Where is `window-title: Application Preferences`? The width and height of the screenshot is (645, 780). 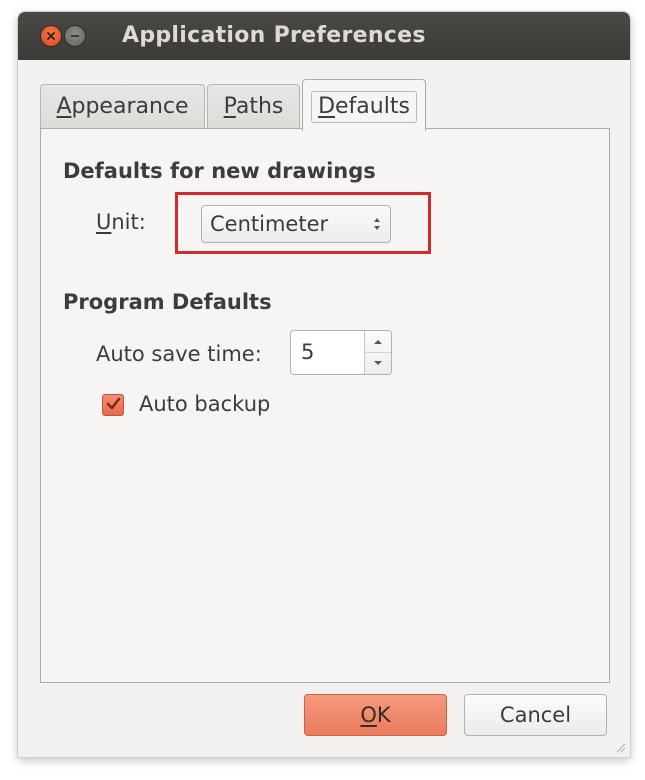
window-title: Application Preferences is located at coordinates (274, 35).